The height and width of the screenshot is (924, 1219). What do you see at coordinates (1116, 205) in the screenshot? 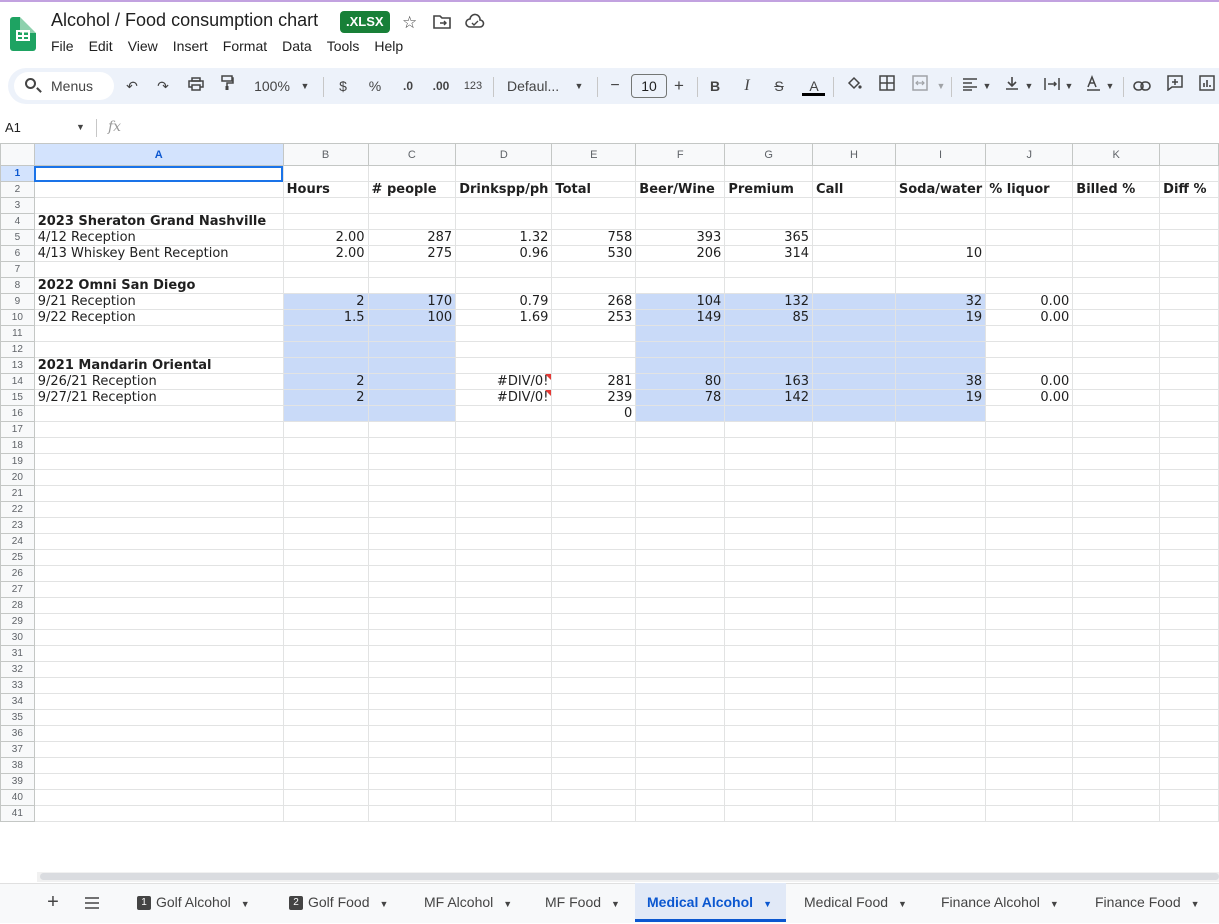
I see `cell-k3` at bounding box center [1116, 205].